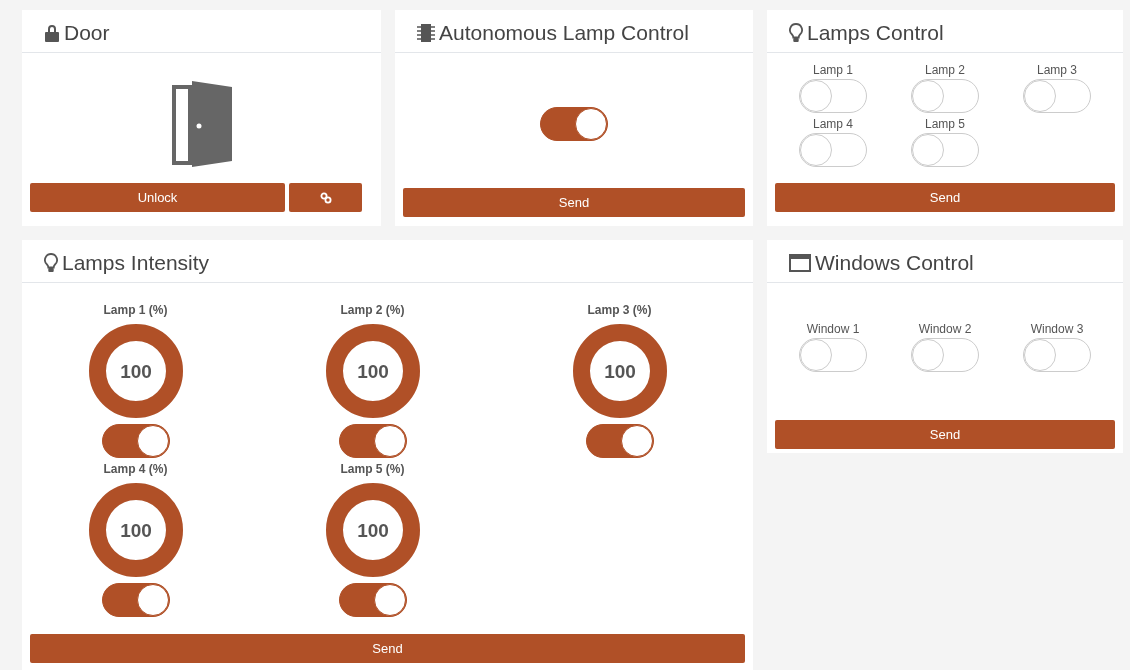 This screenshot has height=670, width=1130. I want to click on gauge-label: Lamp 3 (%), so click(619, 310).